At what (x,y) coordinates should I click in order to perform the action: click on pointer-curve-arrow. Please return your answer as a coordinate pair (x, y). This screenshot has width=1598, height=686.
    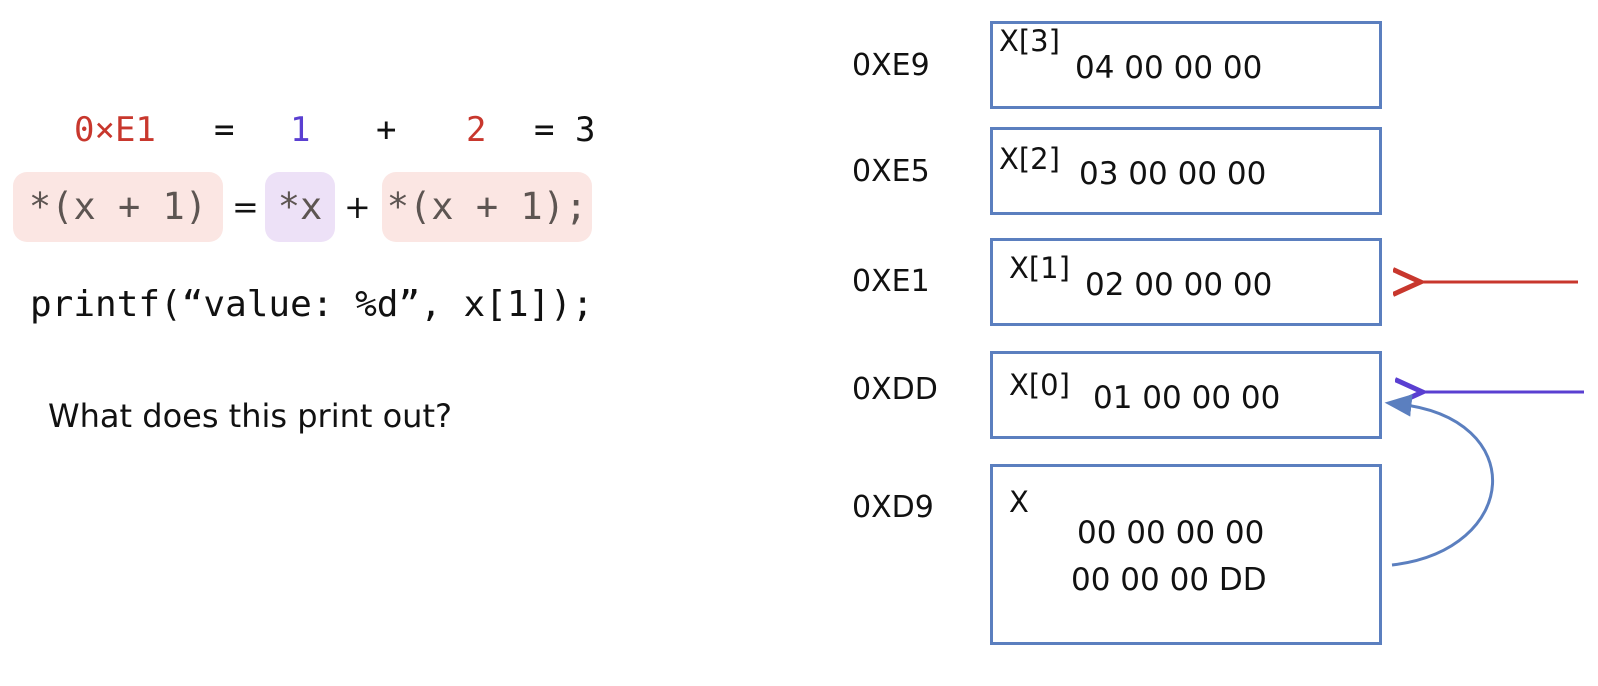
    Looking at the image, I should click on (1439, 480).